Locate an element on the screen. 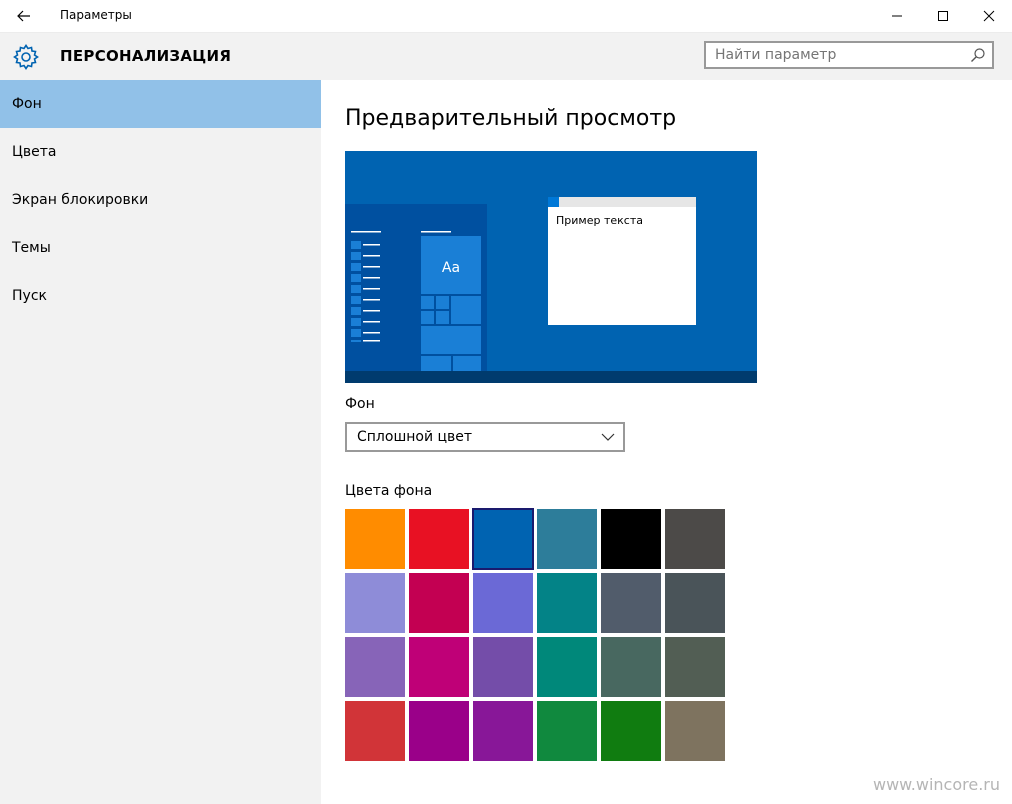 The width and height of the screenshot is (1012, 804). search-input is located at coordinates (838, 55).